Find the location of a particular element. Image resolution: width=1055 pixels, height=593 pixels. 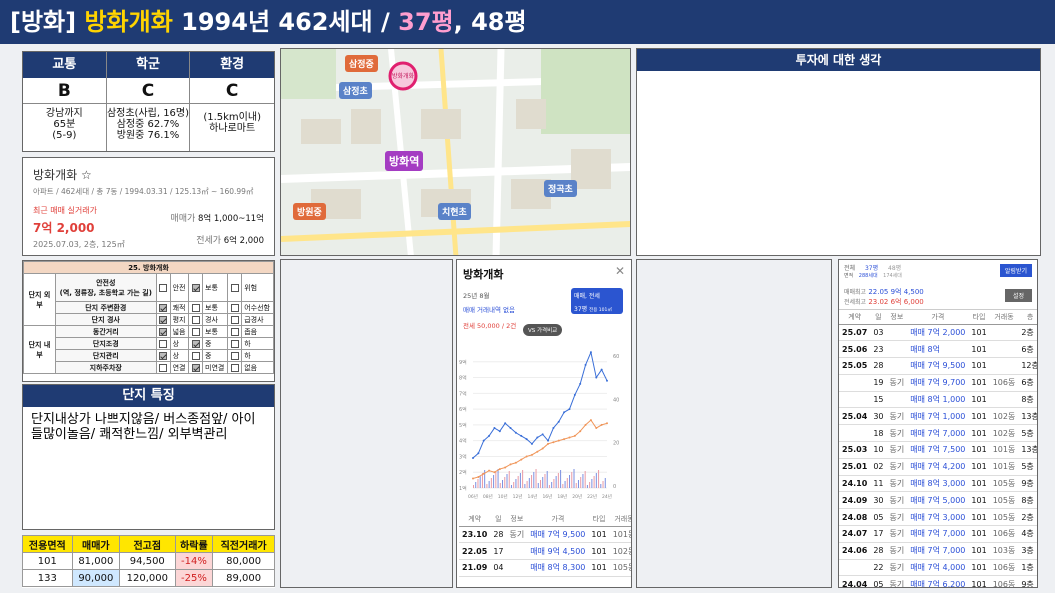

tx-row: 24.04 05 동기 매매 7억 6,200 101 106동 9층 is located at coordinates (938, 581).